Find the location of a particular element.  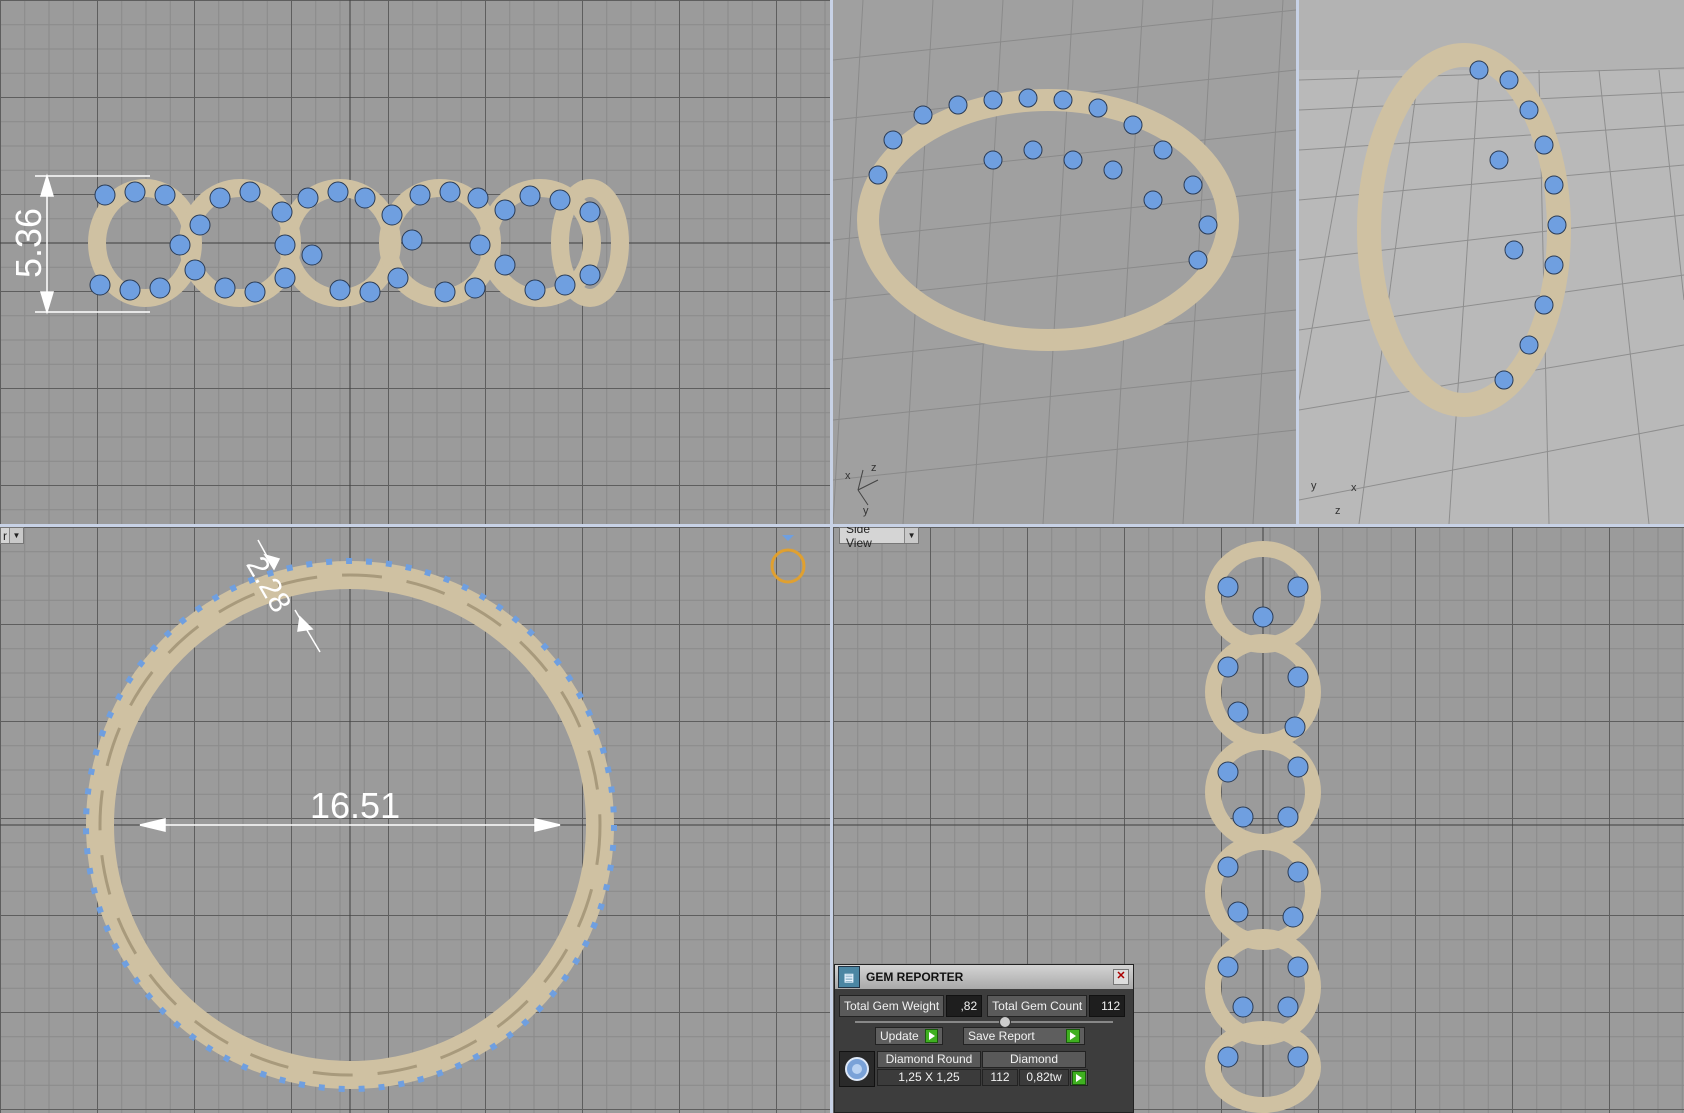

side-view-label: Side View is located at coordinates (859, 538).